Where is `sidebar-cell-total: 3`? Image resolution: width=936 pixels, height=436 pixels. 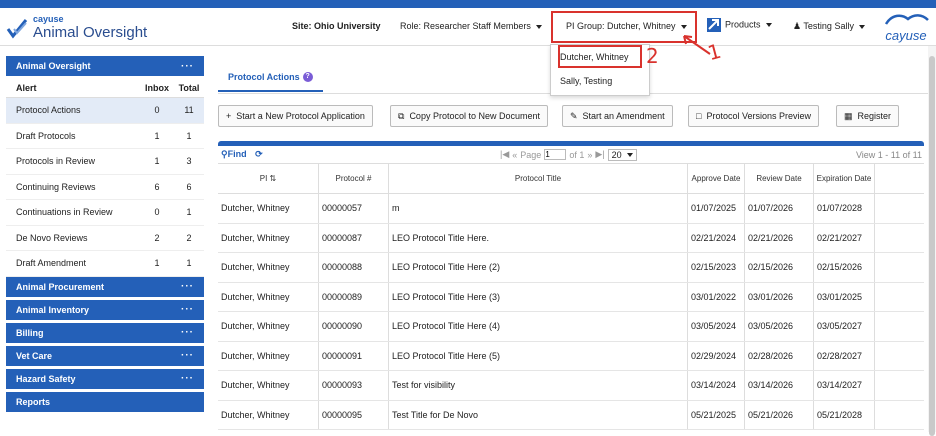 sidebar-cell-total: 3 is located at coordinates (189, 161).